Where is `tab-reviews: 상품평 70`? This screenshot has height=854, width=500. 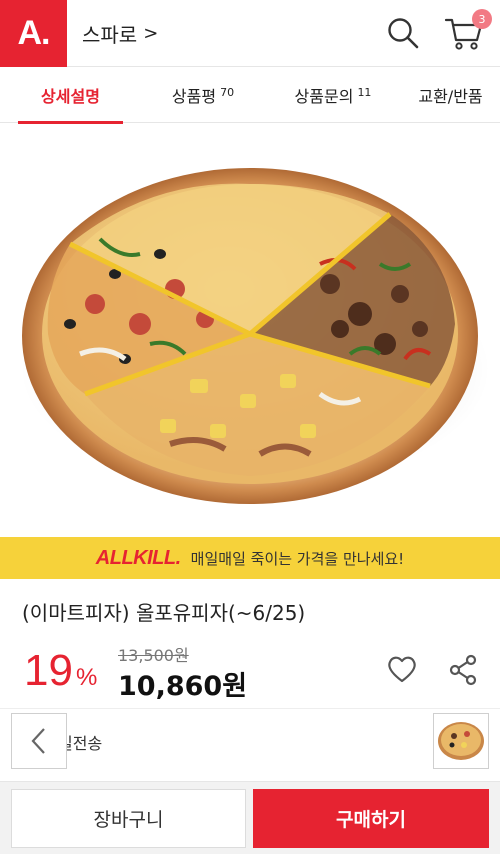 tab-reviews: 상품평 70 is located at coordinates (203, 95).